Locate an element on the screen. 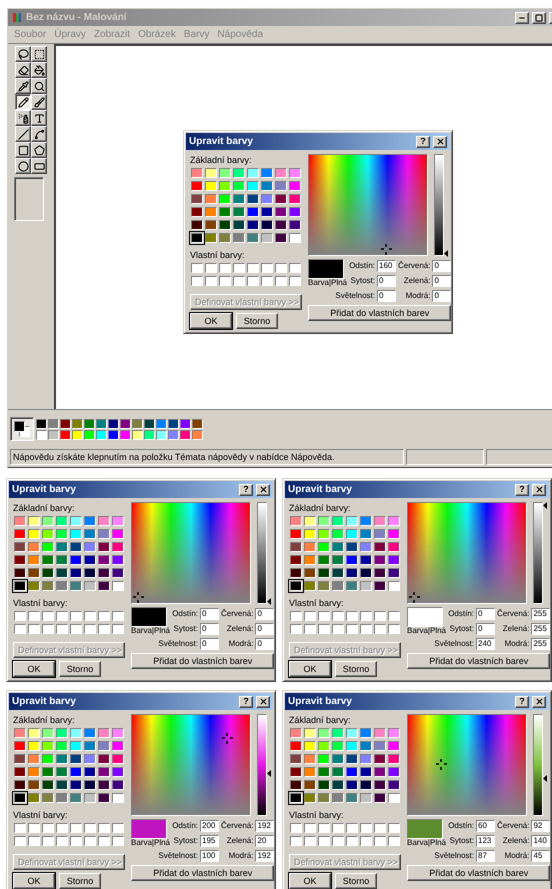  luminance-bar is located at coordinates (538, 765).